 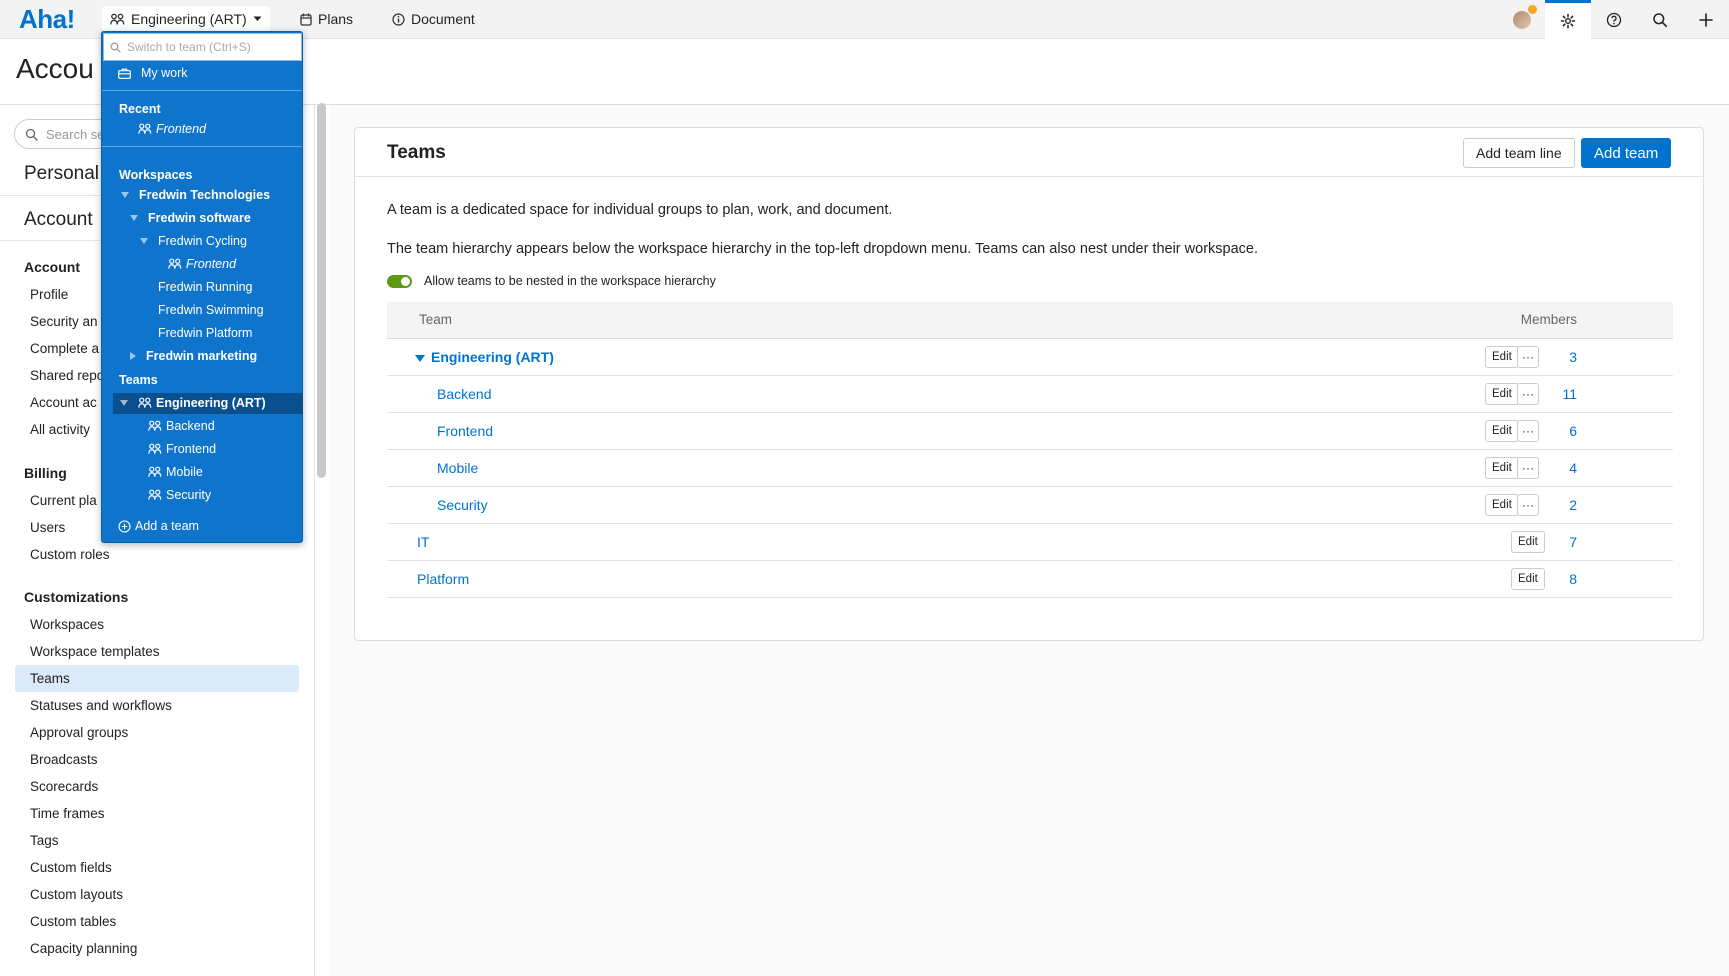 I want to click on team-mobile: Mobile, so click(x=175, y=472).